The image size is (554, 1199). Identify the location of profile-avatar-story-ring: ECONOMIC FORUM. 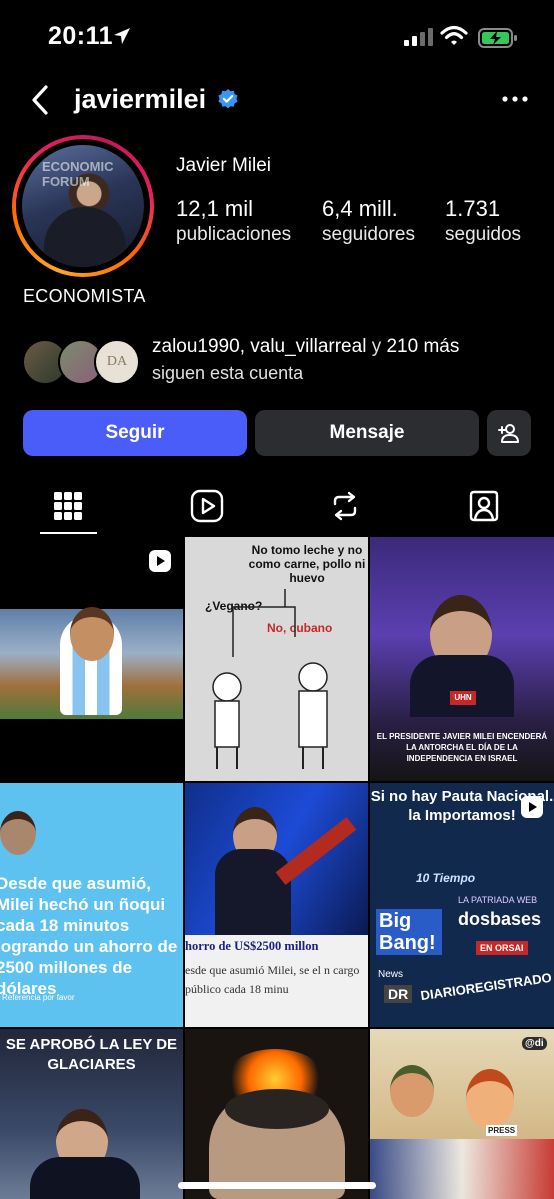
(83, 206).